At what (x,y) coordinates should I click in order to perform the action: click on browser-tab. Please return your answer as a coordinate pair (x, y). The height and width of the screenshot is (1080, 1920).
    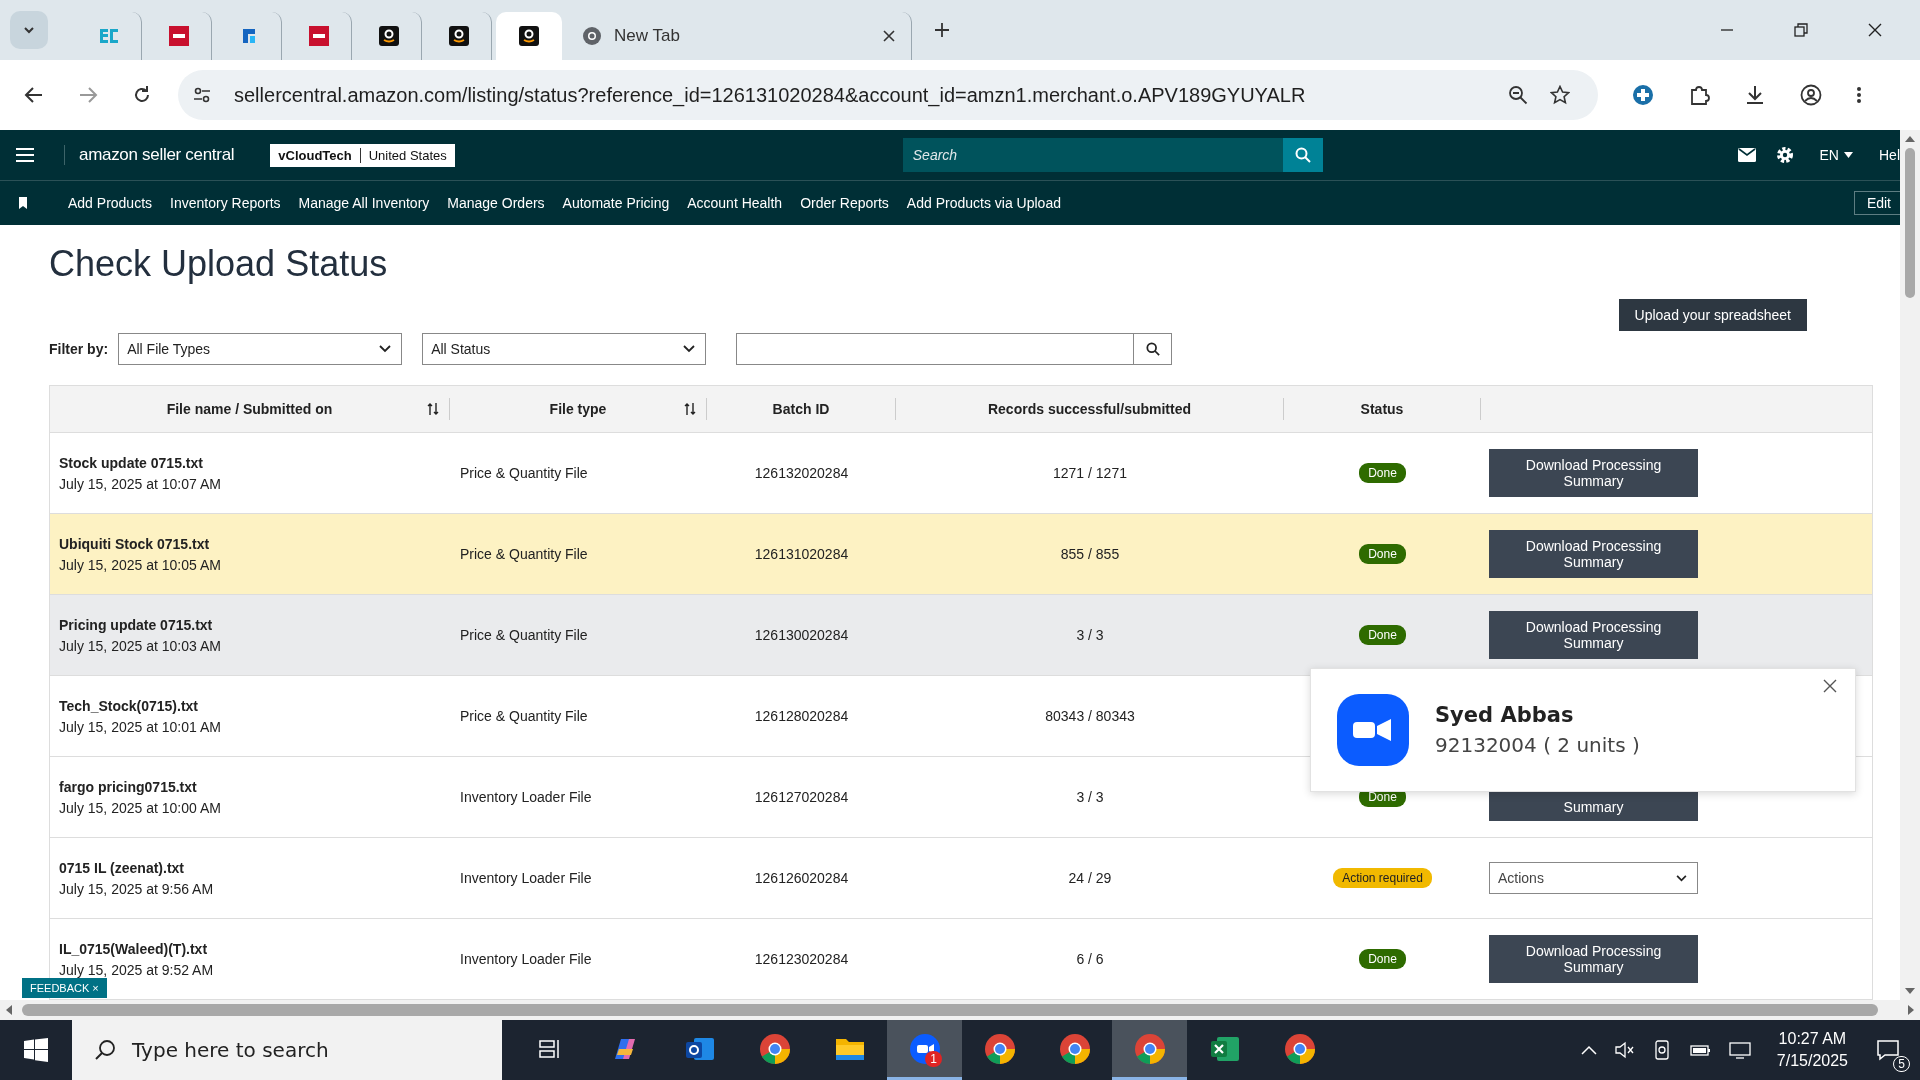
    Looking at the image, I should click on (529, 36).